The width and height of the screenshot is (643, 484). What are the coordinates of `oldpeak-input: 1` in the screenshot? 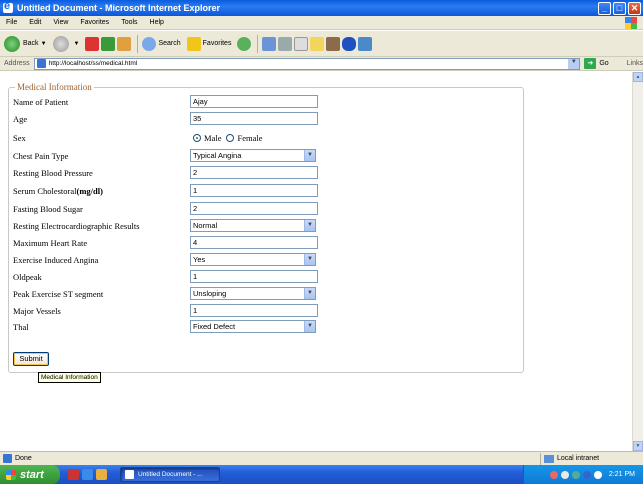 It's located at (254, 276).